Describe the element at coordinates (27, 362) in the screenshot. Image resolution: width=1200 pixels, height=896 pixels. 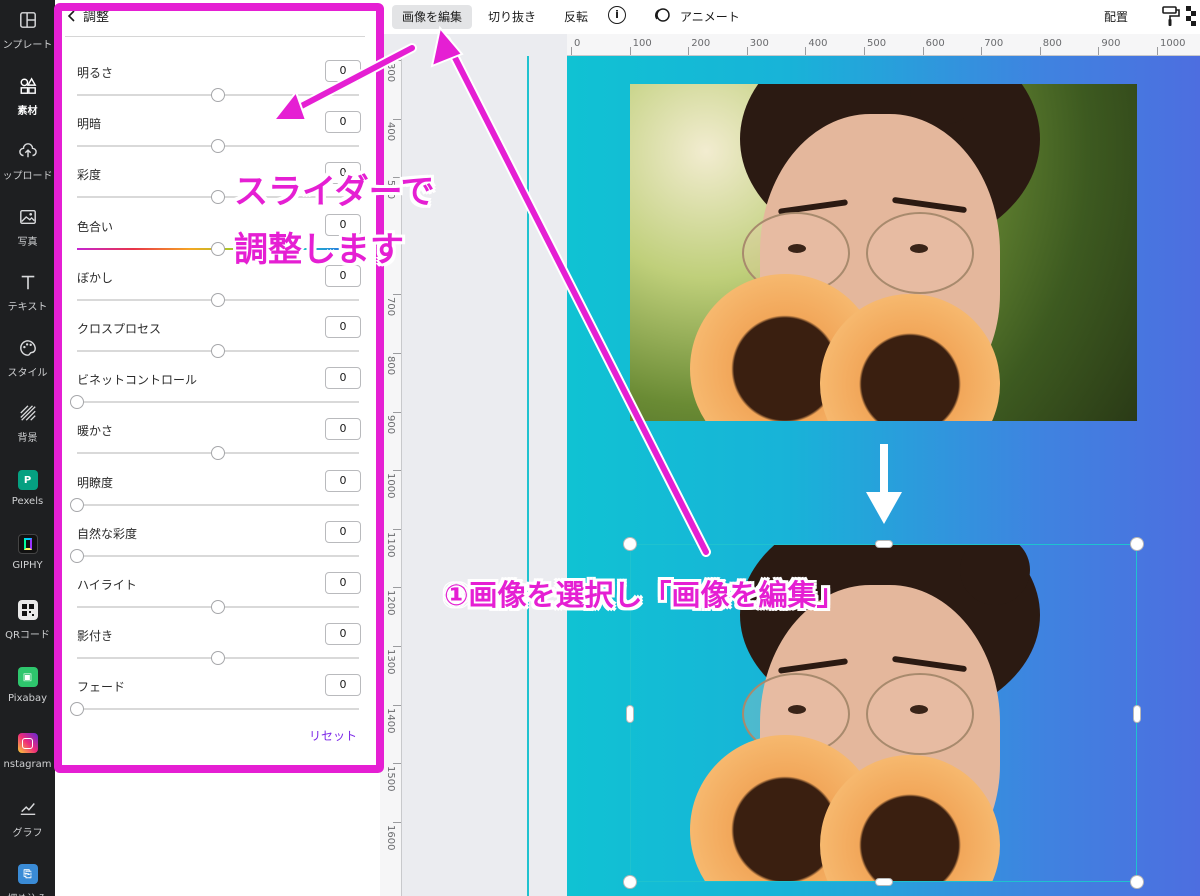
I see `rail-item-style: スタイル` at that location.